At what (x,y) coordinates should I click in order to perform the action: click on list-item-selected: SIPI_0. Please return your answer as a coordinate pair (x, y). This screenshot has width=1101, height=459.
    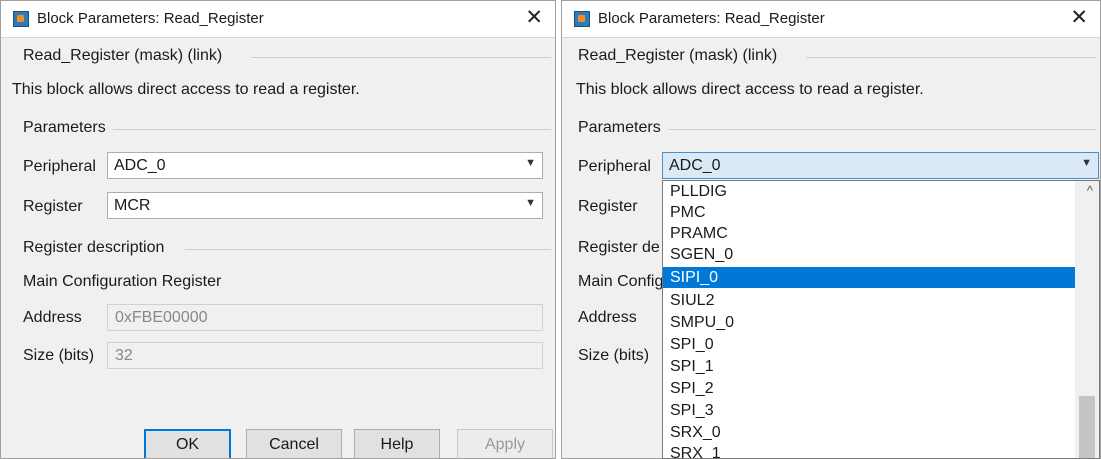
    Looking at the image, I should click on (869, 277).